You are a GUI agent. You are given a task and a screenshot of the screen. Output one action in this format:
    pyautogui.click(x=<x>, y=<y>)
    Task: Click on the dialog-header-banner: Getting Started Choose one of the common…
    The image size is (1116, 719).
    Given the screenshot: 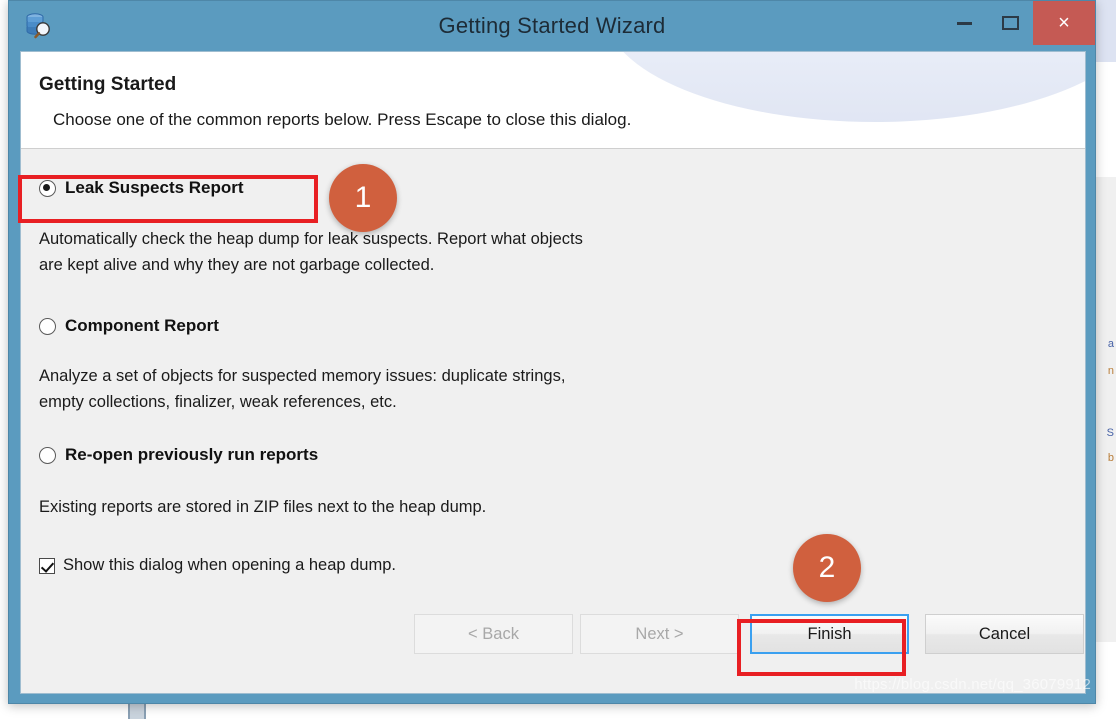 What is the action you would take?
    pyautogui.click(x=553, y=100)
    